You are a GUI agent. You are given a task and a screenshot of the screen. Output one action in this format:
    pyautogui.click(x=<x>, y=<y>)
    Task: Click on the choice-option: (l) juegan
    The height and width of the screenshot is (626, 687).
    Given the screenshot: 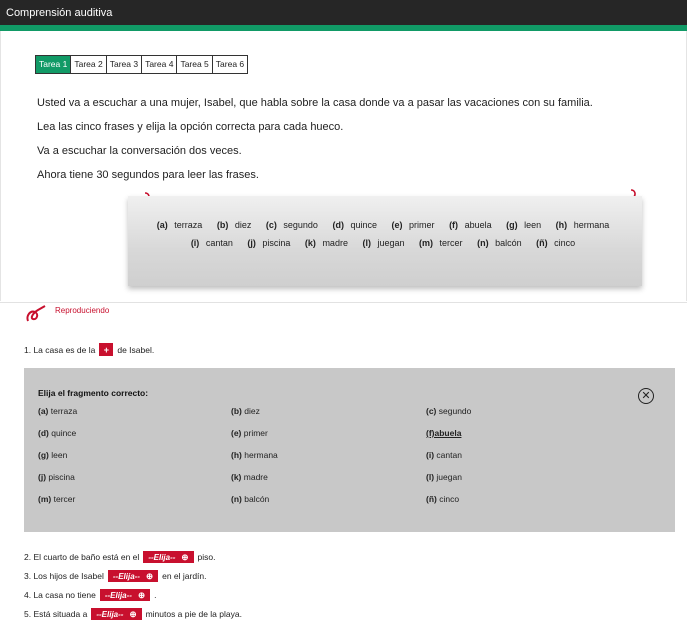 What is the action you would take?
    pyautogui.click(x=444, y=477)
    